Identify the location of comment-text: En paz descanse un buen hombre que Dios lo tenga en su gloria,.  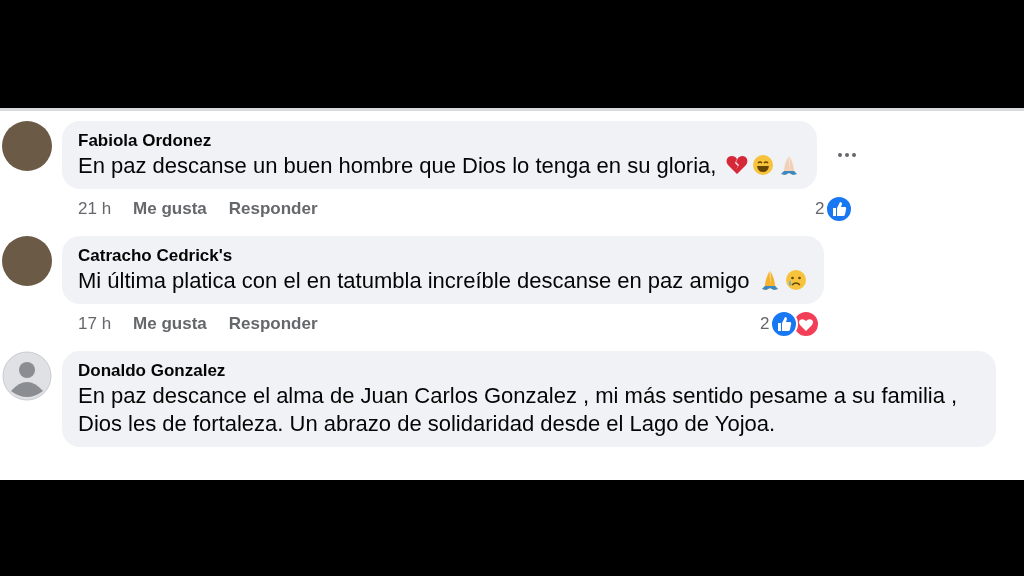
(397, 165).